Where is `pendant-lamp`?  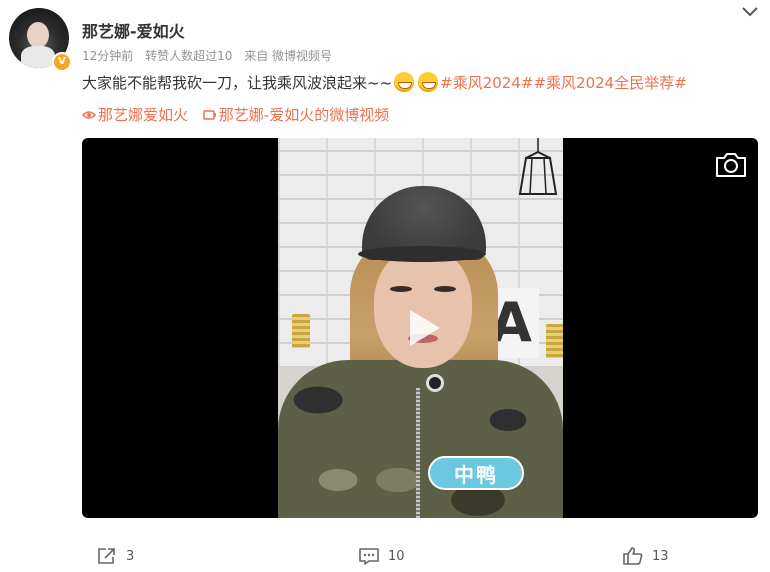 pendant-lamp is located at coordinates (538, 166).